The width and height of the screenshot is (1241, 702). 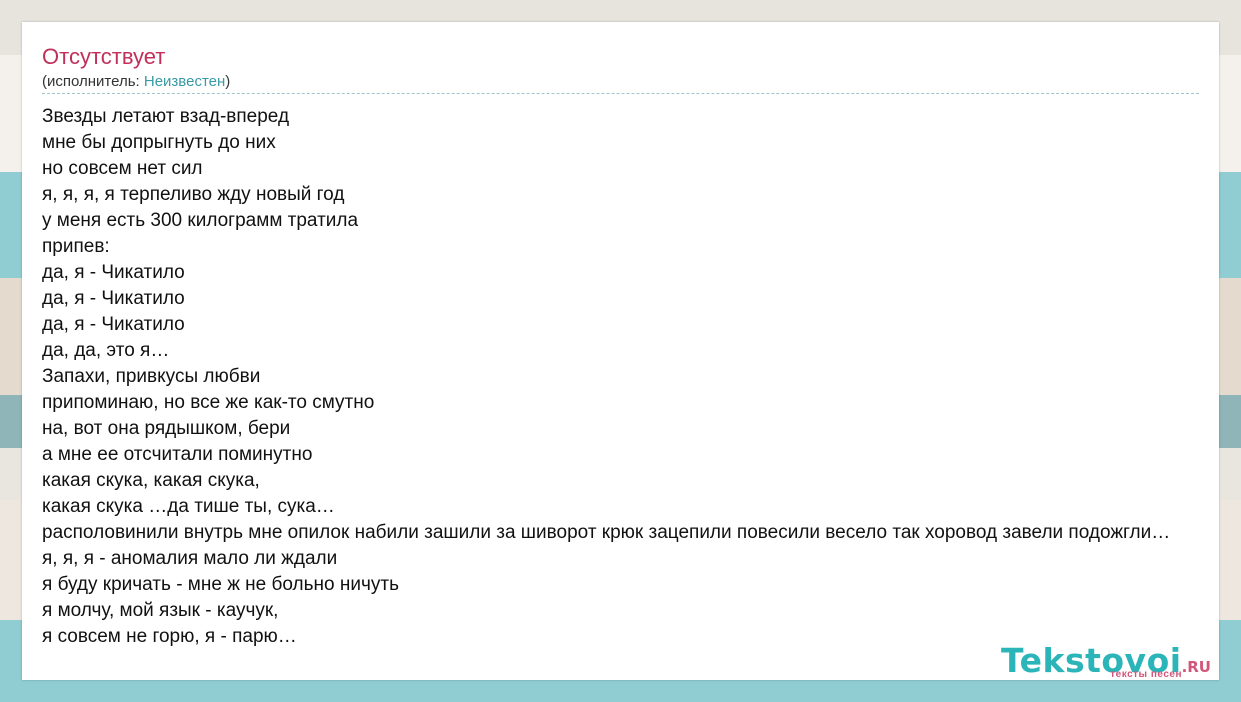 What do you see at coordinates (193, 194) in the screenshot?
I see `lyrics-line: я, я, я, я терпеливо жду новый год` at bounding box center [193, 194].